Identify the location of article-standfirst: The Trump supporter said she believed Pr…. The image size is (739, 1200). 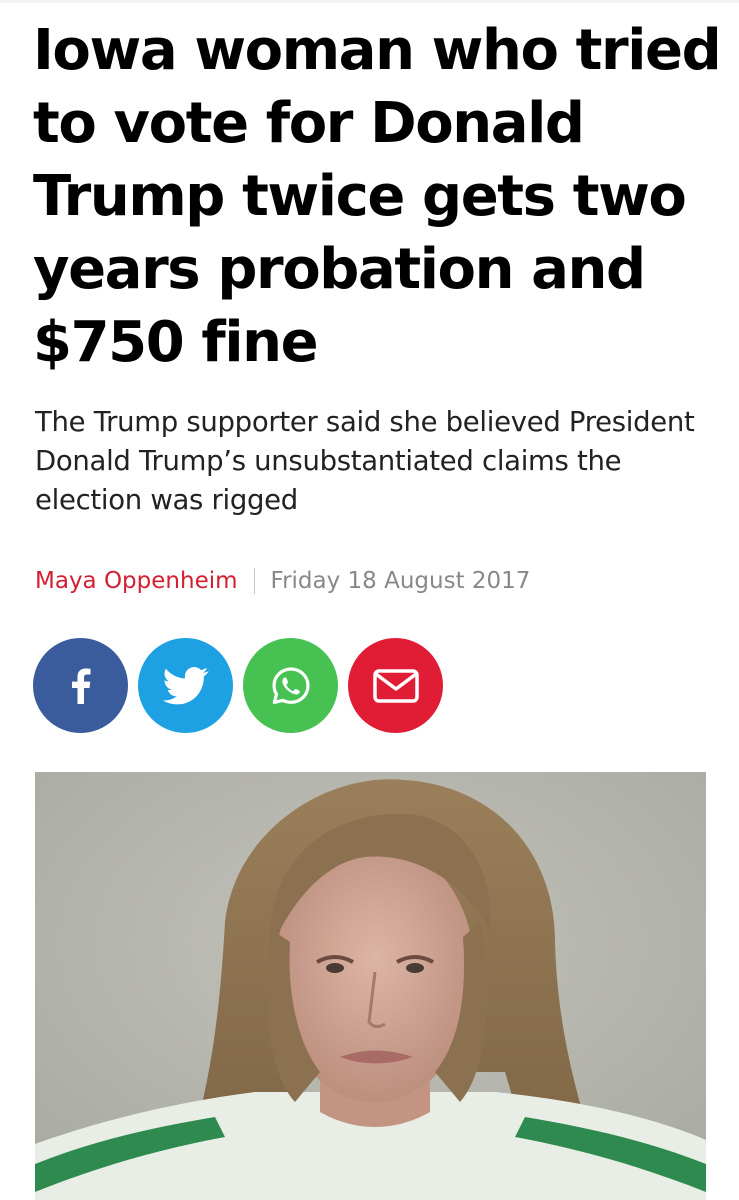
(365, 461).